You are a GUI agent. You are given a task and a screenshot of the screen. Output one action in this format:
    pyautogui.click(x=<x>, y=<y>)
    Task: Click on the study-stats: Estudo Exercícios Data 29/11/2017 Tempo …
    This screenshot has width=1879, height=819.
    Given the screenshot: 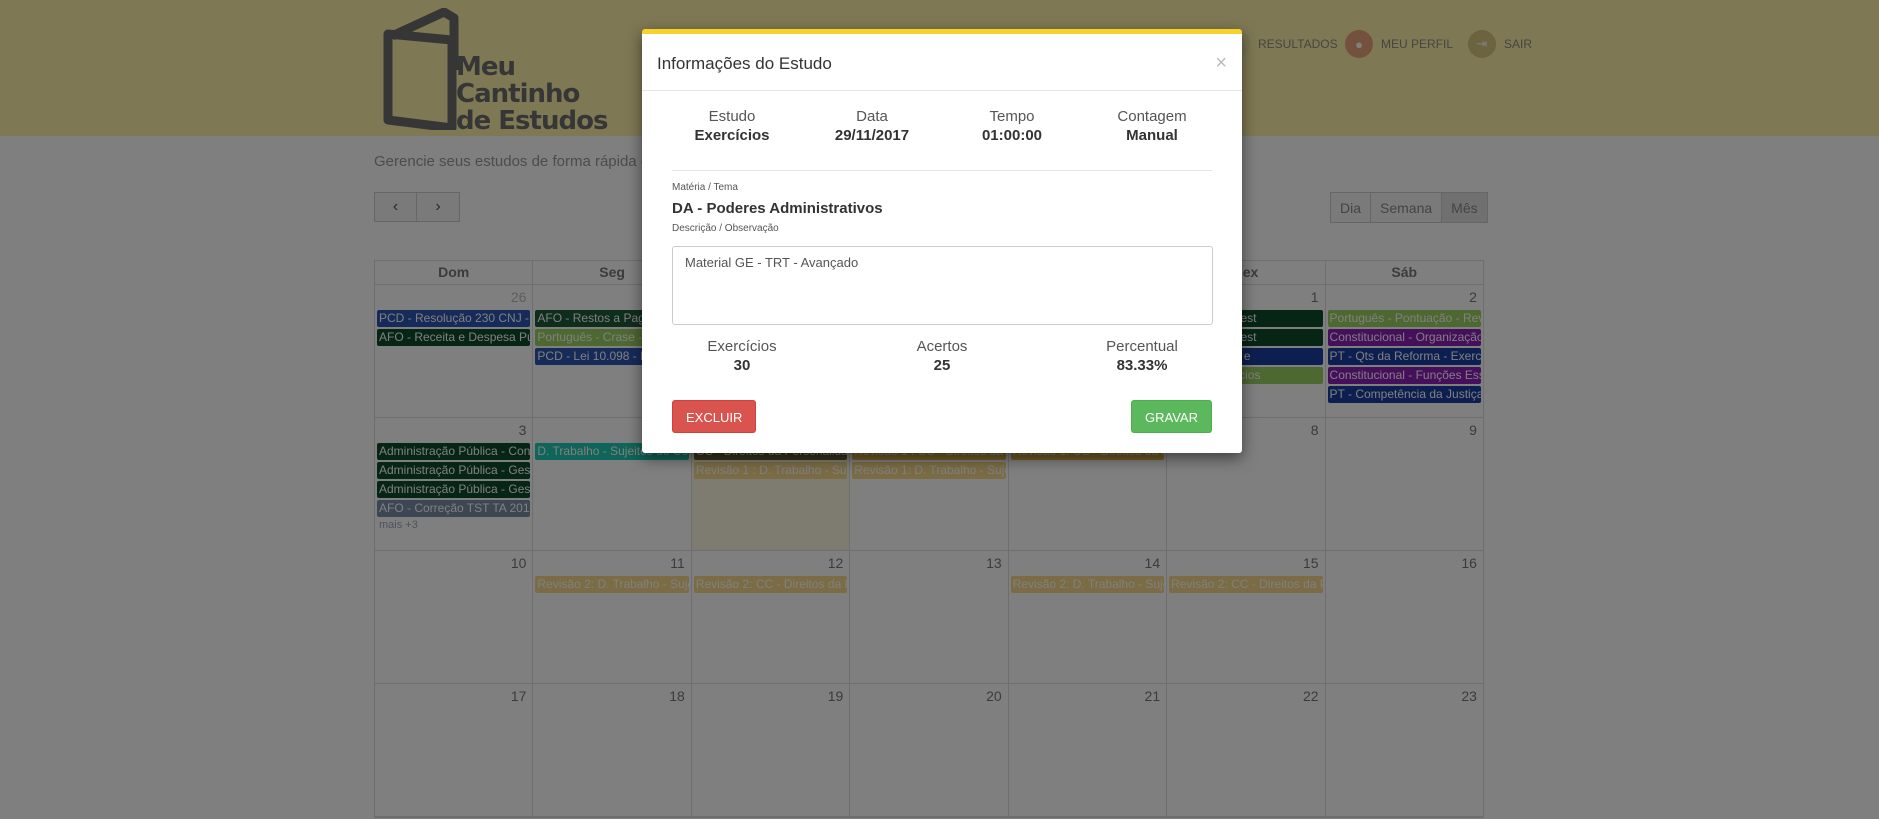 What is the action you would take?
    pyautogui.click(x=942, y=126)
    